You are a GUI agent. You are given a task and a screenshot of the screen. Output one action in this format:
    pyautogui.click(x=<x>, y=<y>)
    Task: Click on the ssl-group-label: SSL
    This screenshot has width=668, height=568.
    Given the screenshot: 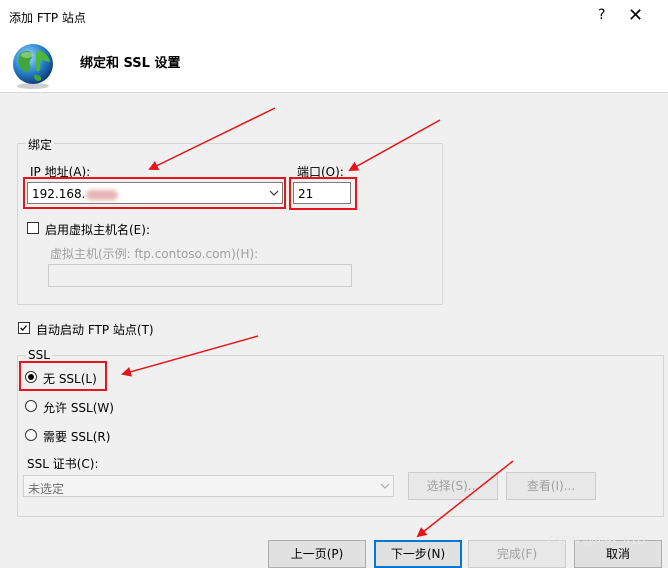 What is the action you would take?
    pyautogui.click(x=39, y=355)
    